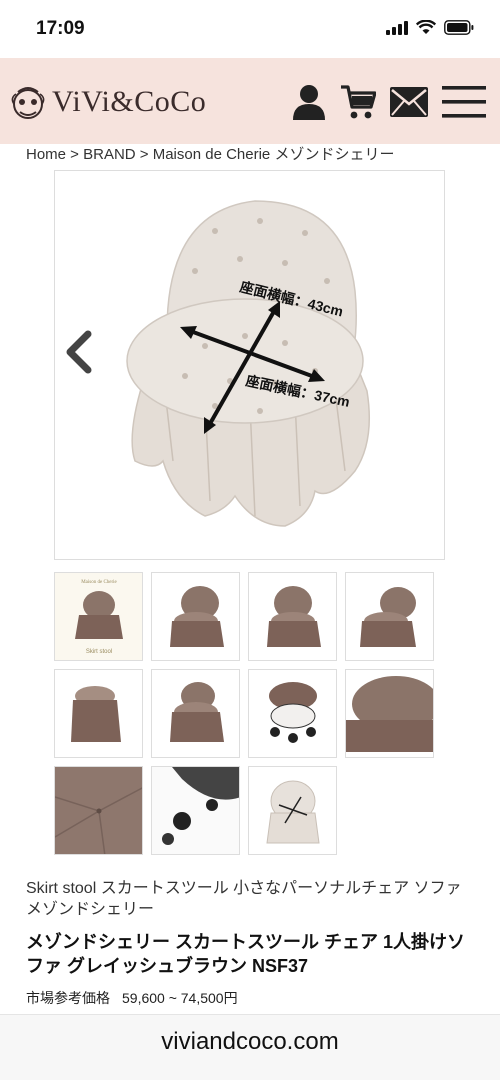 This screenshot has width=500, height=1080. Describe the element at coordinates (28, 103) in the screenshot. I see `brand-emblem-icon` at that location.